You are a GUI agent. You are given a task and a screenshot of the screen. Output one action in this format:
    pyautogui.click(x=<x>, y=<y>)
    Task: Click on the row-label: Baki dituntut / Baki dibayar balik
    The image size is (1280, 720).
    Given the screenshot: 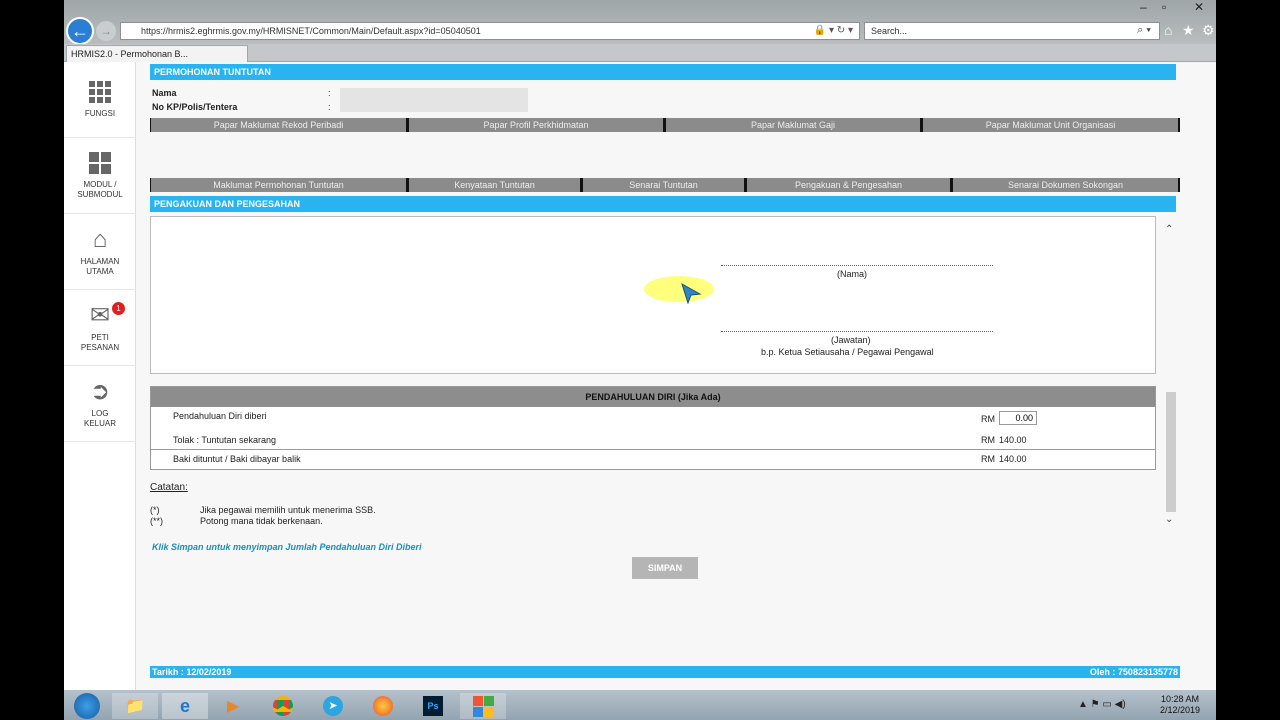 What is the action you would take?
    pyautogui.click(x=237, y=459)
    